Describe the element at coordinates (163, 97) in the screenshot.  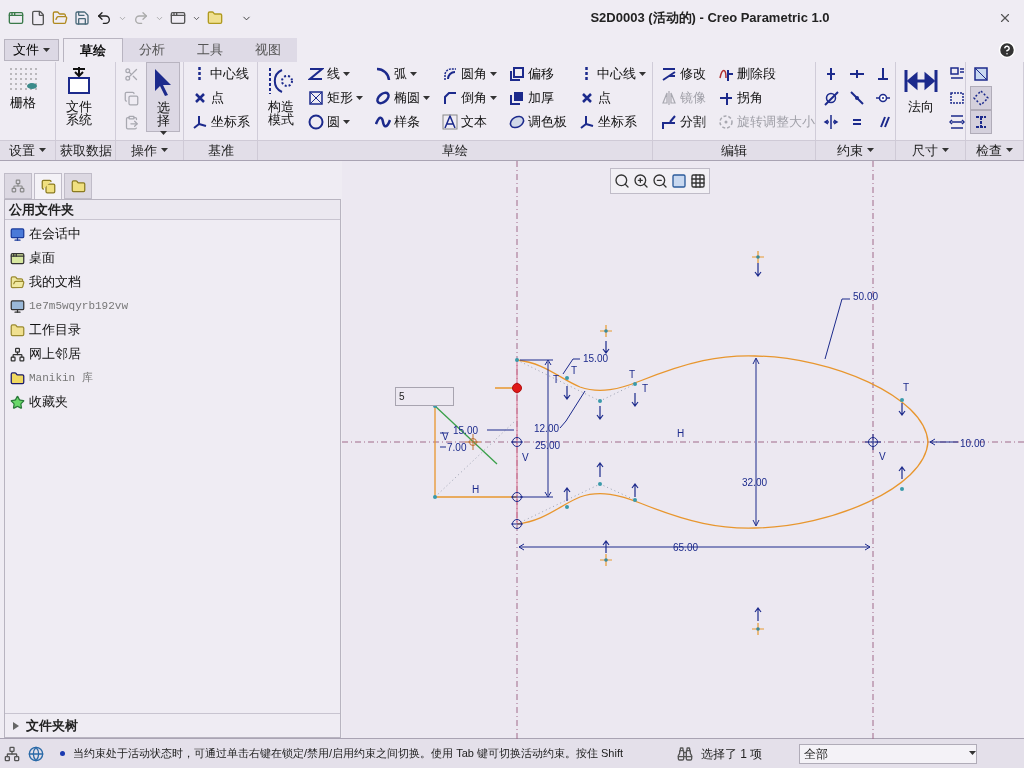
I see `ribbon-button: 选择` at that location.